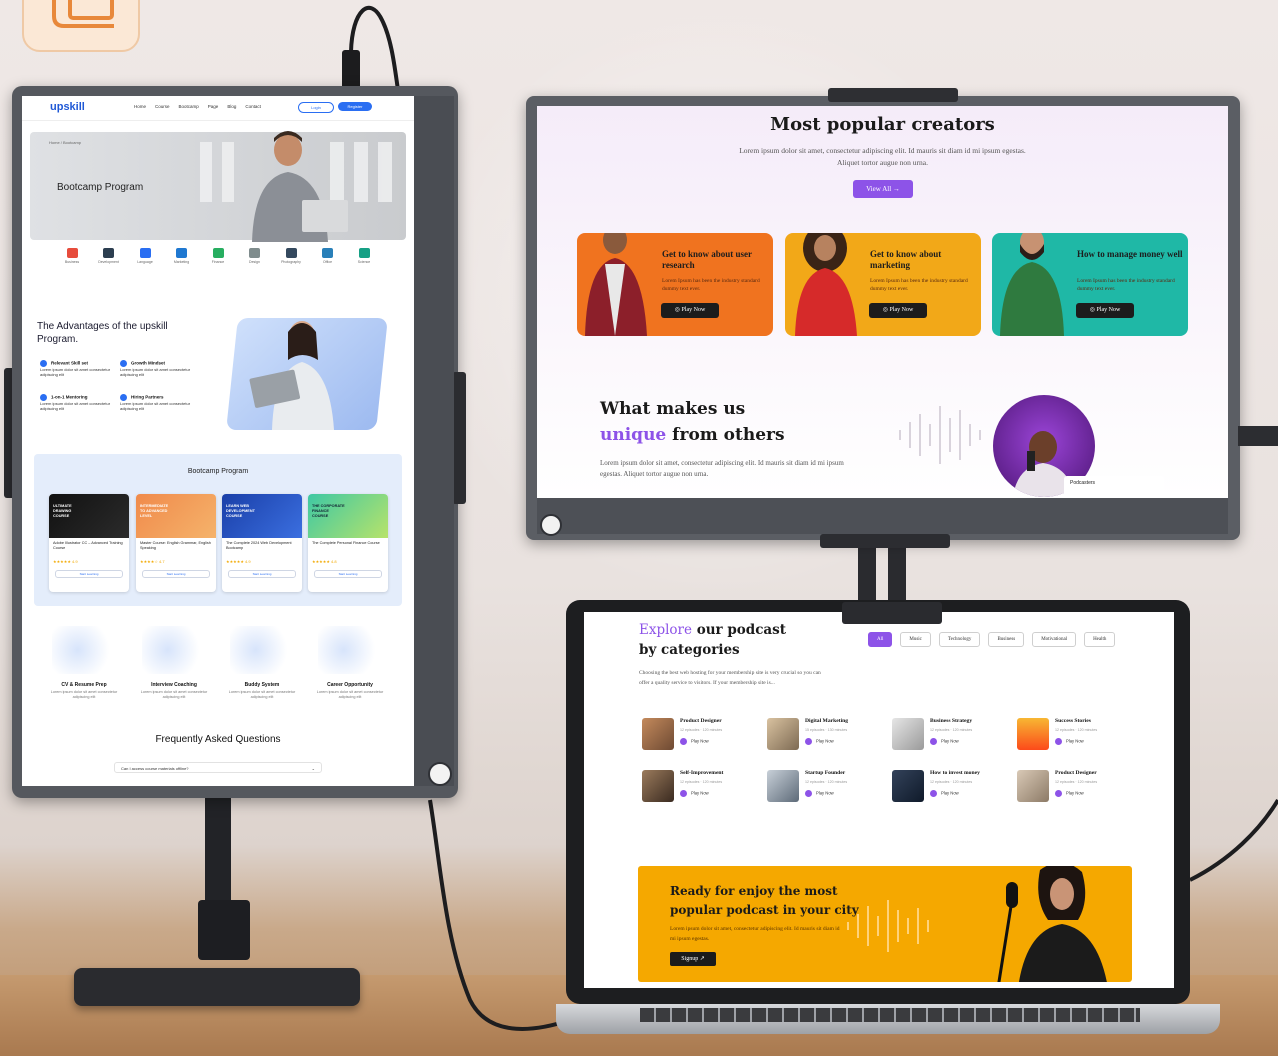 The image size is (1278, 1056). Describe the element at coordinates (713, 640) in the screenshot. I see `explore-heading: Explore our podcast by categories` at that location.